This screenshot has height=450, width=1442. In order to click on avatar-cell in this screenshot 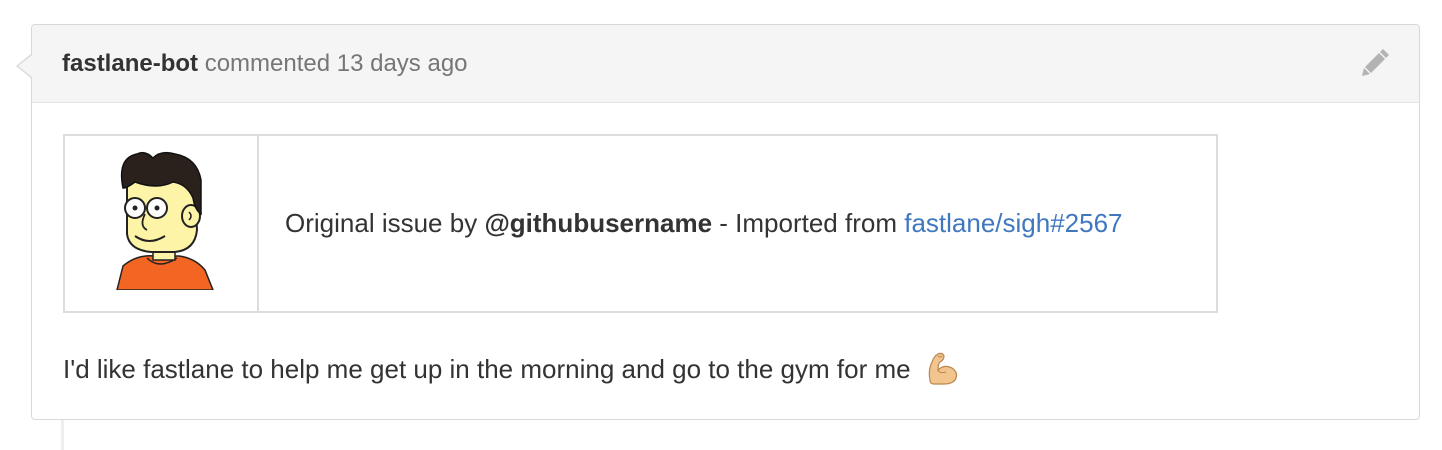, I will do `click(162, 223)`.